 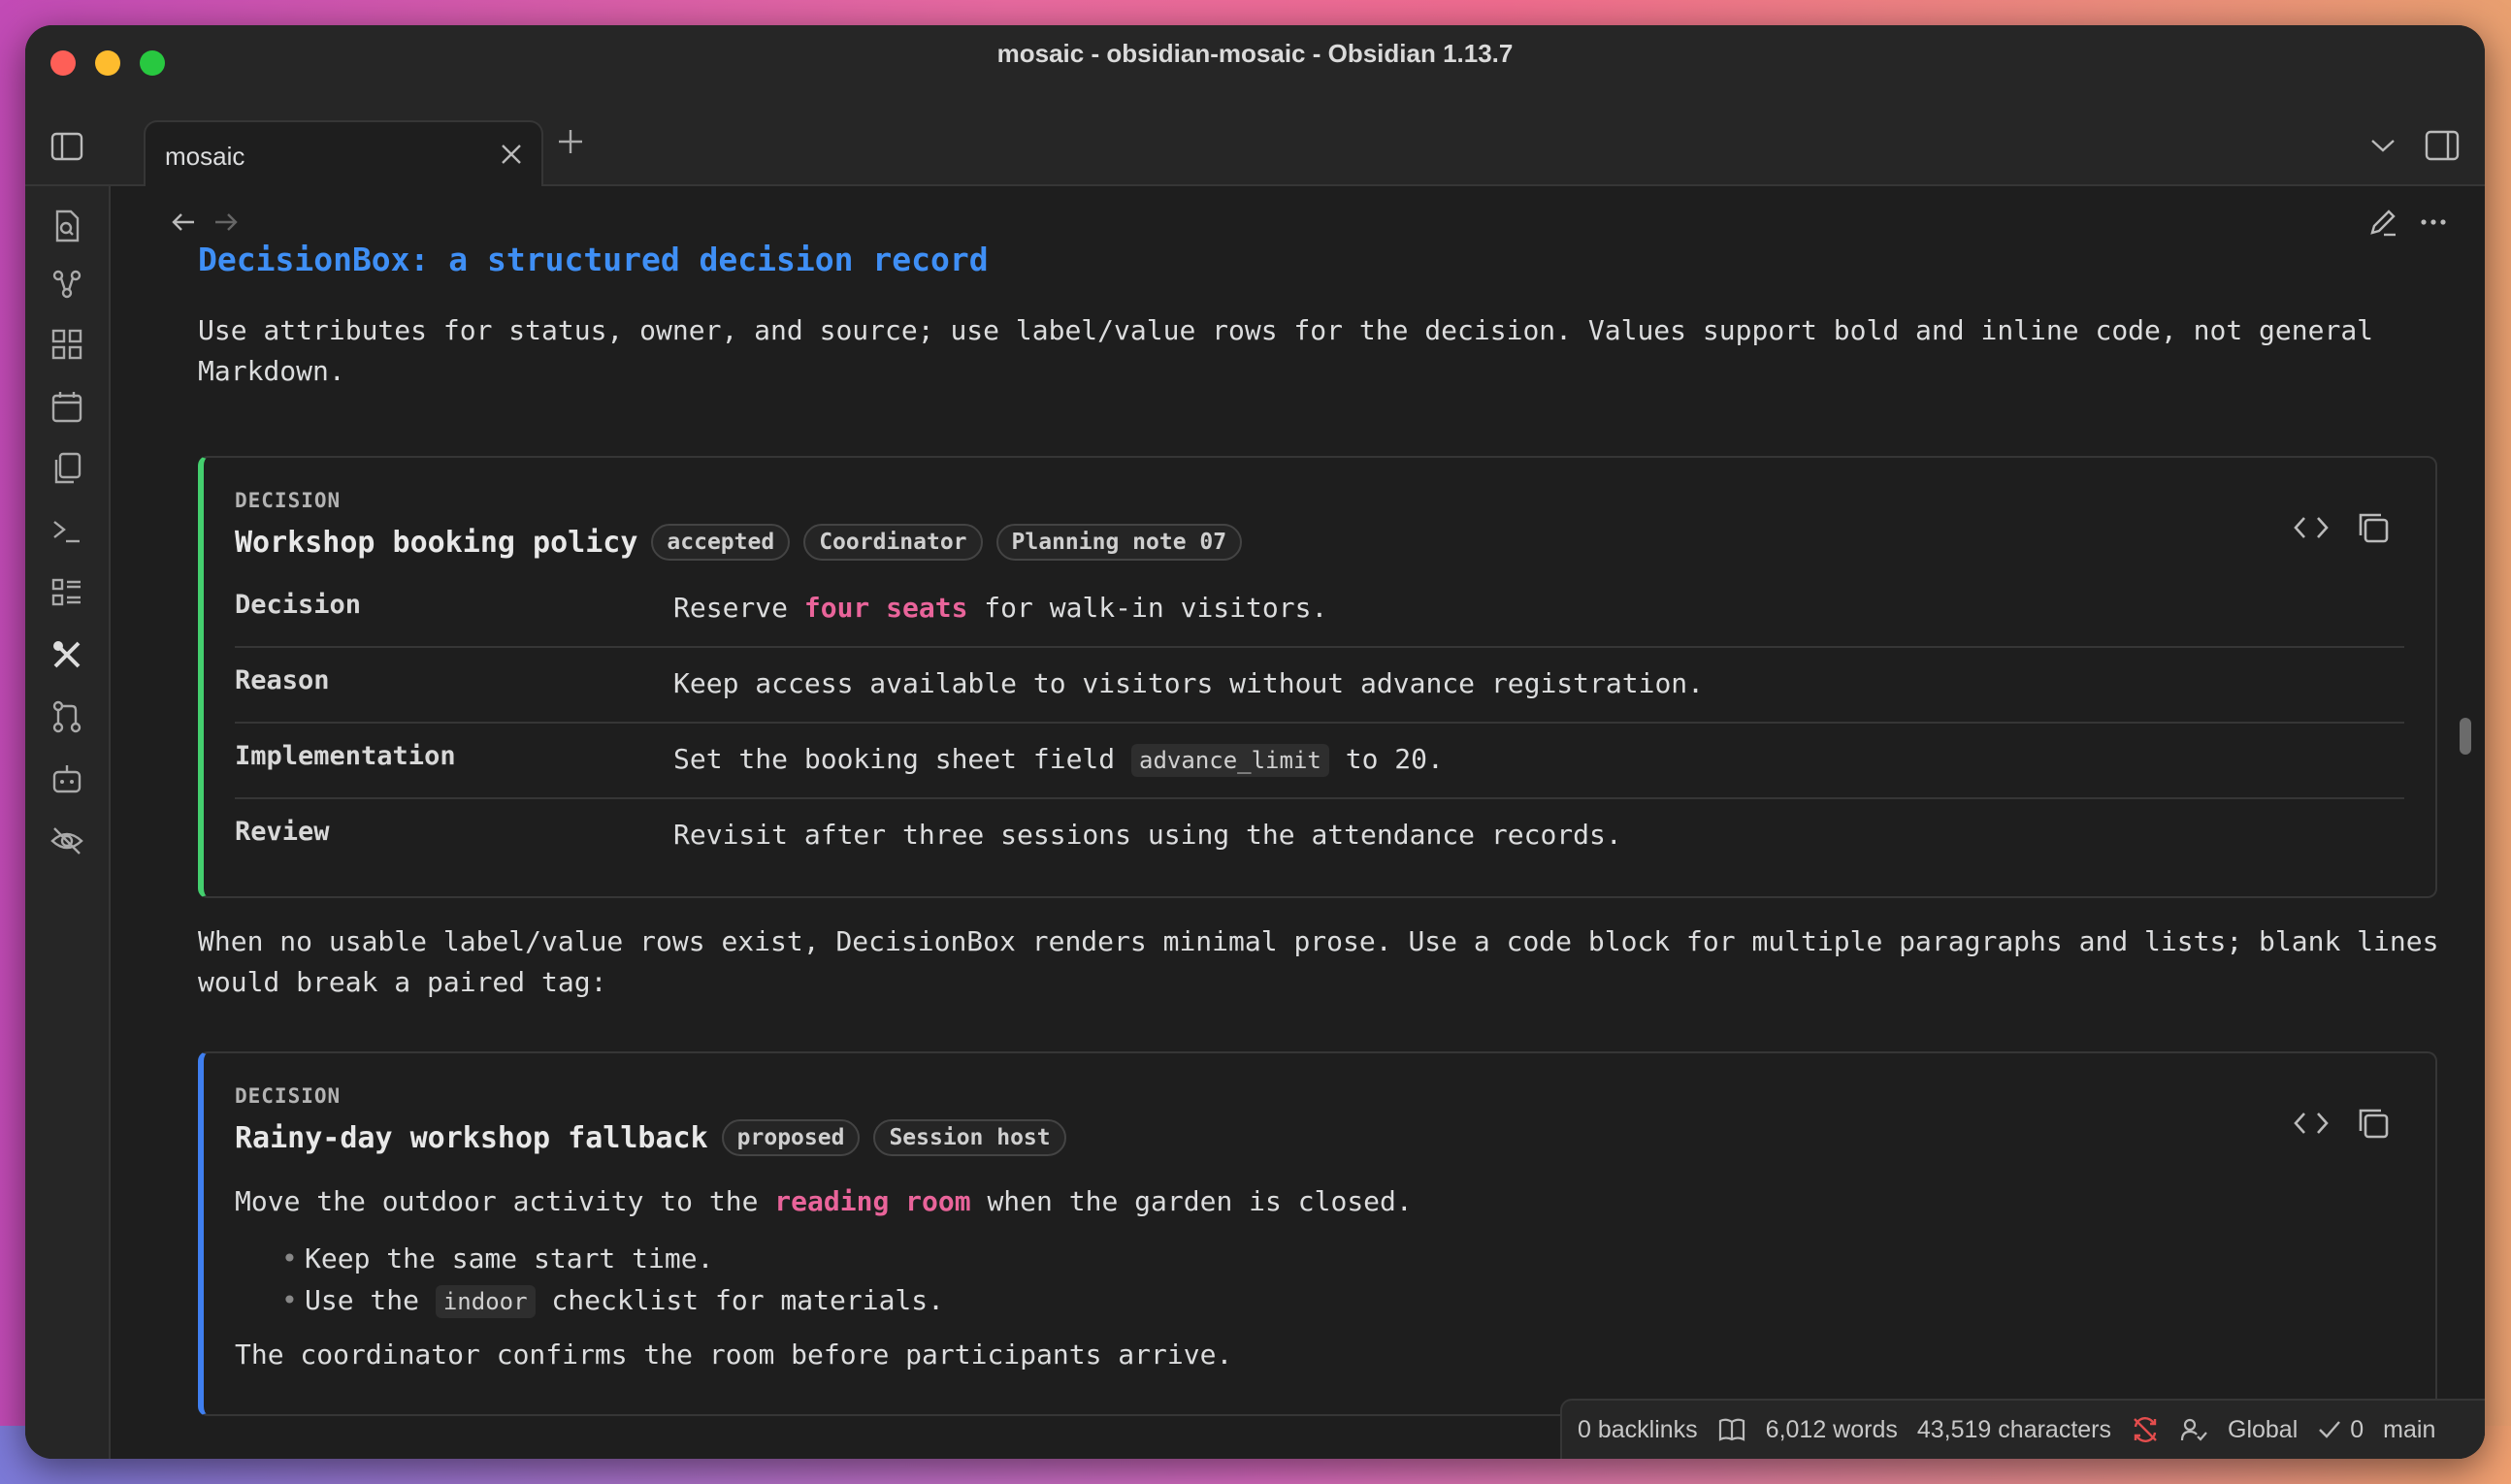 I want to click on inline-code: indoor, so click(x=485, y=1301).